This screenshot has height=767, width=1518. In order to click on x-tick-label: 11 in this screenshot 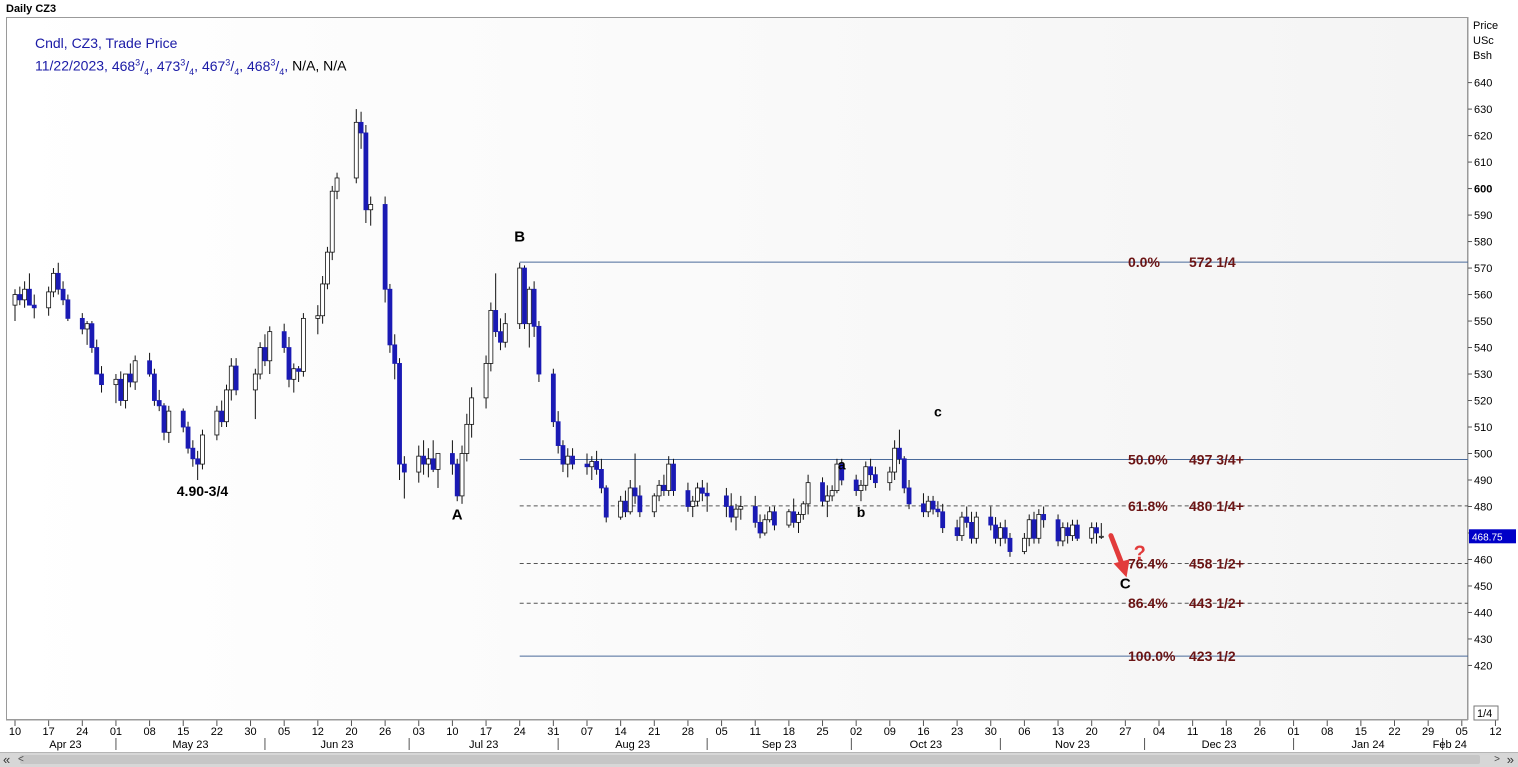, I will do `click(1192, 732)`.